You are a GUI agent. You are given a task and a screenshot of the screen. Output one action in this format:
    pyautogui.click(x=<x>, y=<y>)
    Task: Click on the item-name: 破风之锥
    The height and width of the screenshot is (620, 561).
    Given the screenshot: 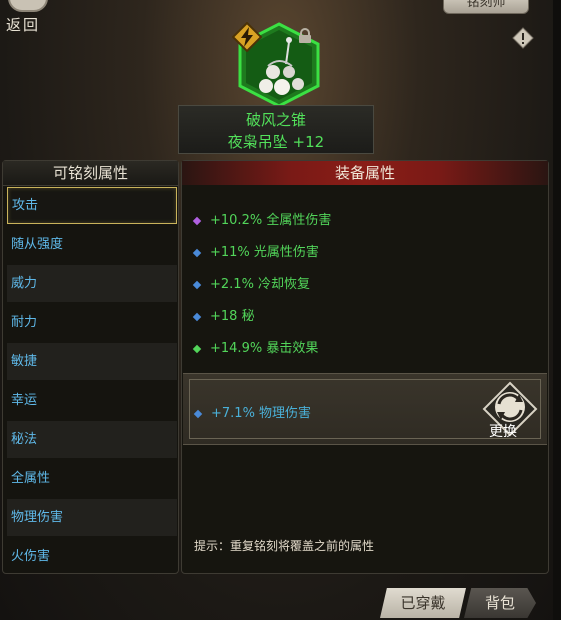 What is the action you would take?
    pyautogui.click(x=275, y=120)
    